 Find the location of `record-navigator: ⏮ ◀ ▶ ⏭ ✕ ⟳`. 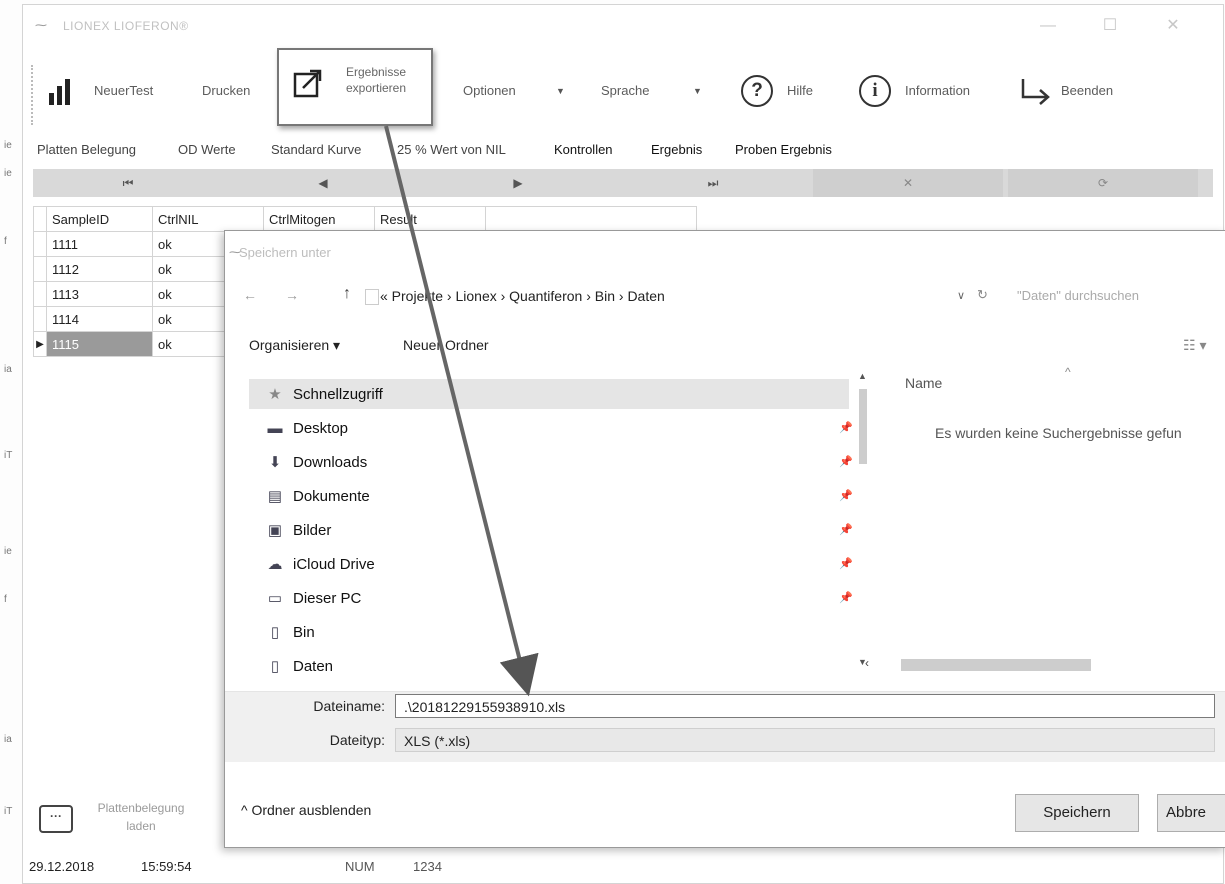

record-navigator: ⏮ ◀ ▶ ⏭ ✕ ⟳ is located at coordinates (623, 183).